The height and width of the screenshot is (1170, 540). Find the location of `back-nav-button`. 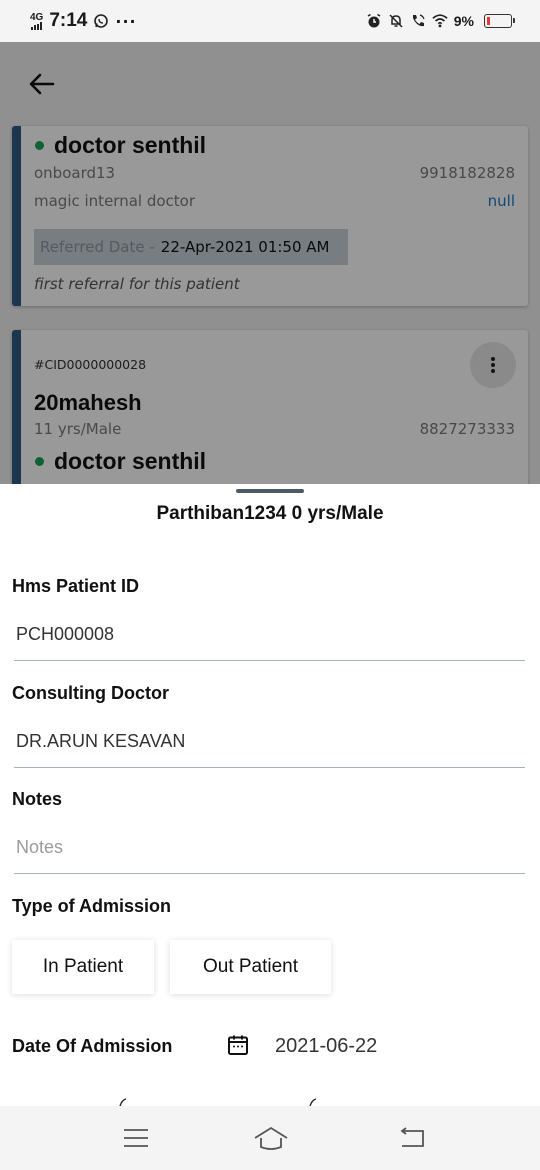

back-nav-button is located at coordinates (412, 1138).